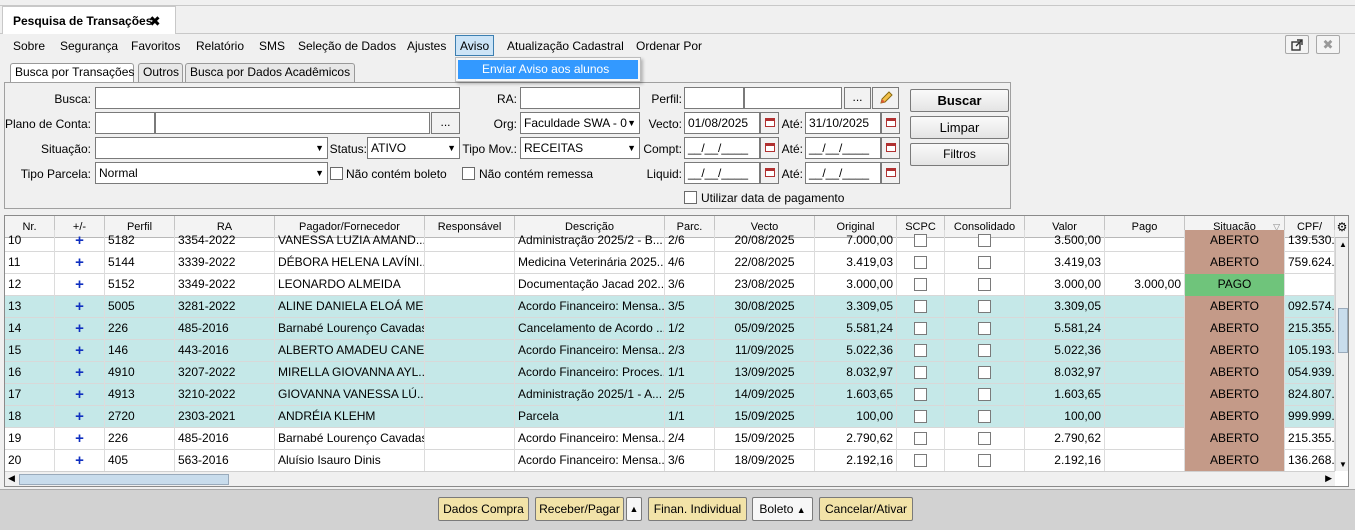 The image size is (1355, 530). I want to click on perfil-code-input, so click(714, 98).